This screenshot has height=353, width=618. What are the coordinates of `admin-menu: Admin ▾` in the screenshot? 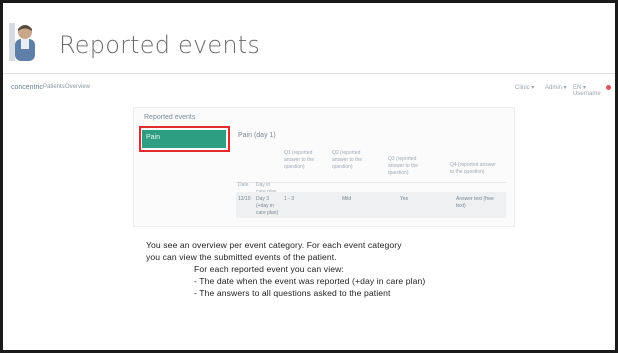 It's located at (556, 87).